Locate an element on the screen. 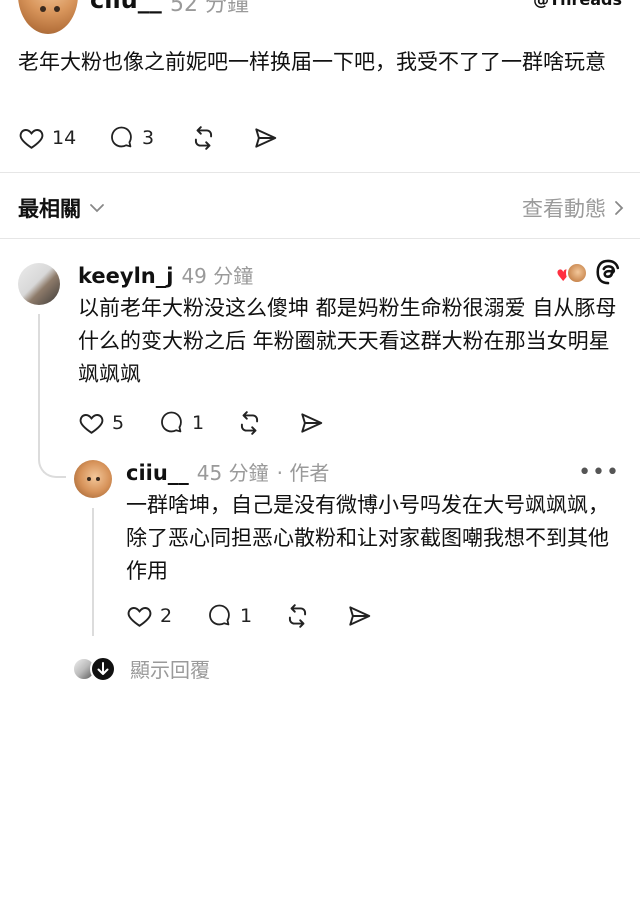  like-button: 2 is located at coordinates (166, 616).